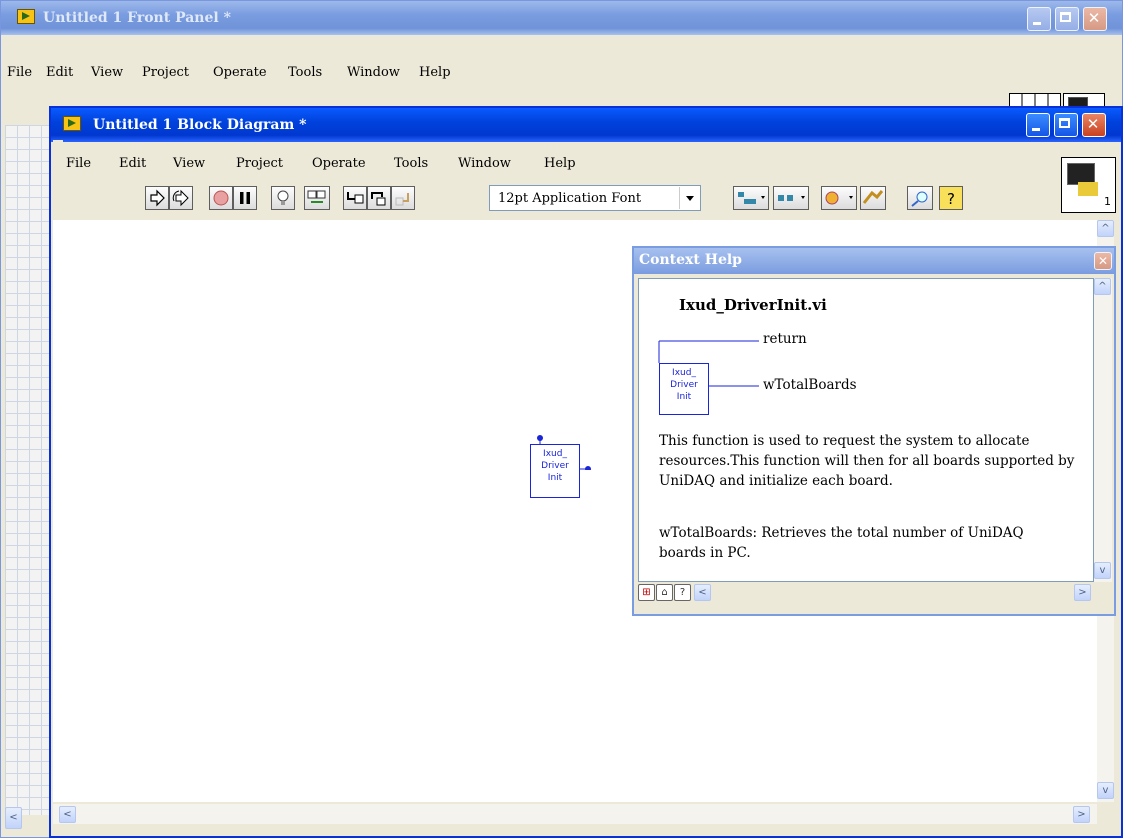  What do you see at coordinates (78, 163) in the screenshot?
I see `bd-menu-file: File` at bounding box center [78, 163].